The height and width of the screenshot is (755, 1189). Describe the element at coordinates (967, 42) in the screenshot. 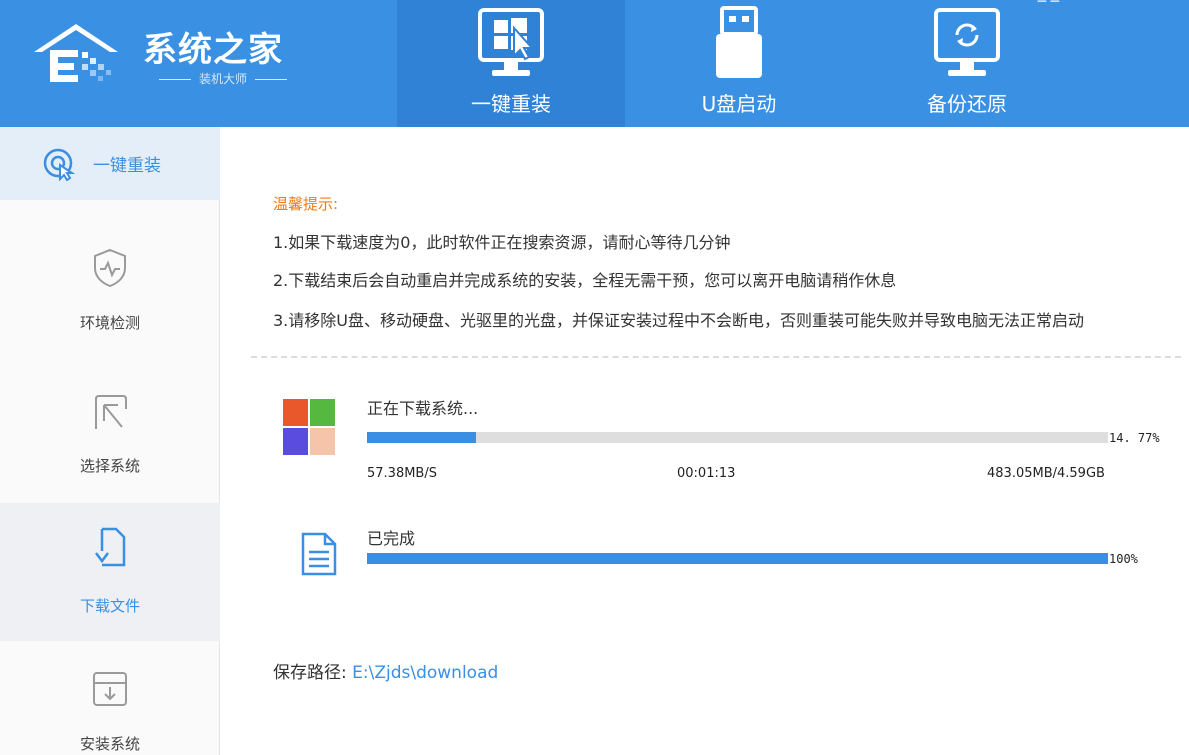

I see `backup-restore-icon` at that location.